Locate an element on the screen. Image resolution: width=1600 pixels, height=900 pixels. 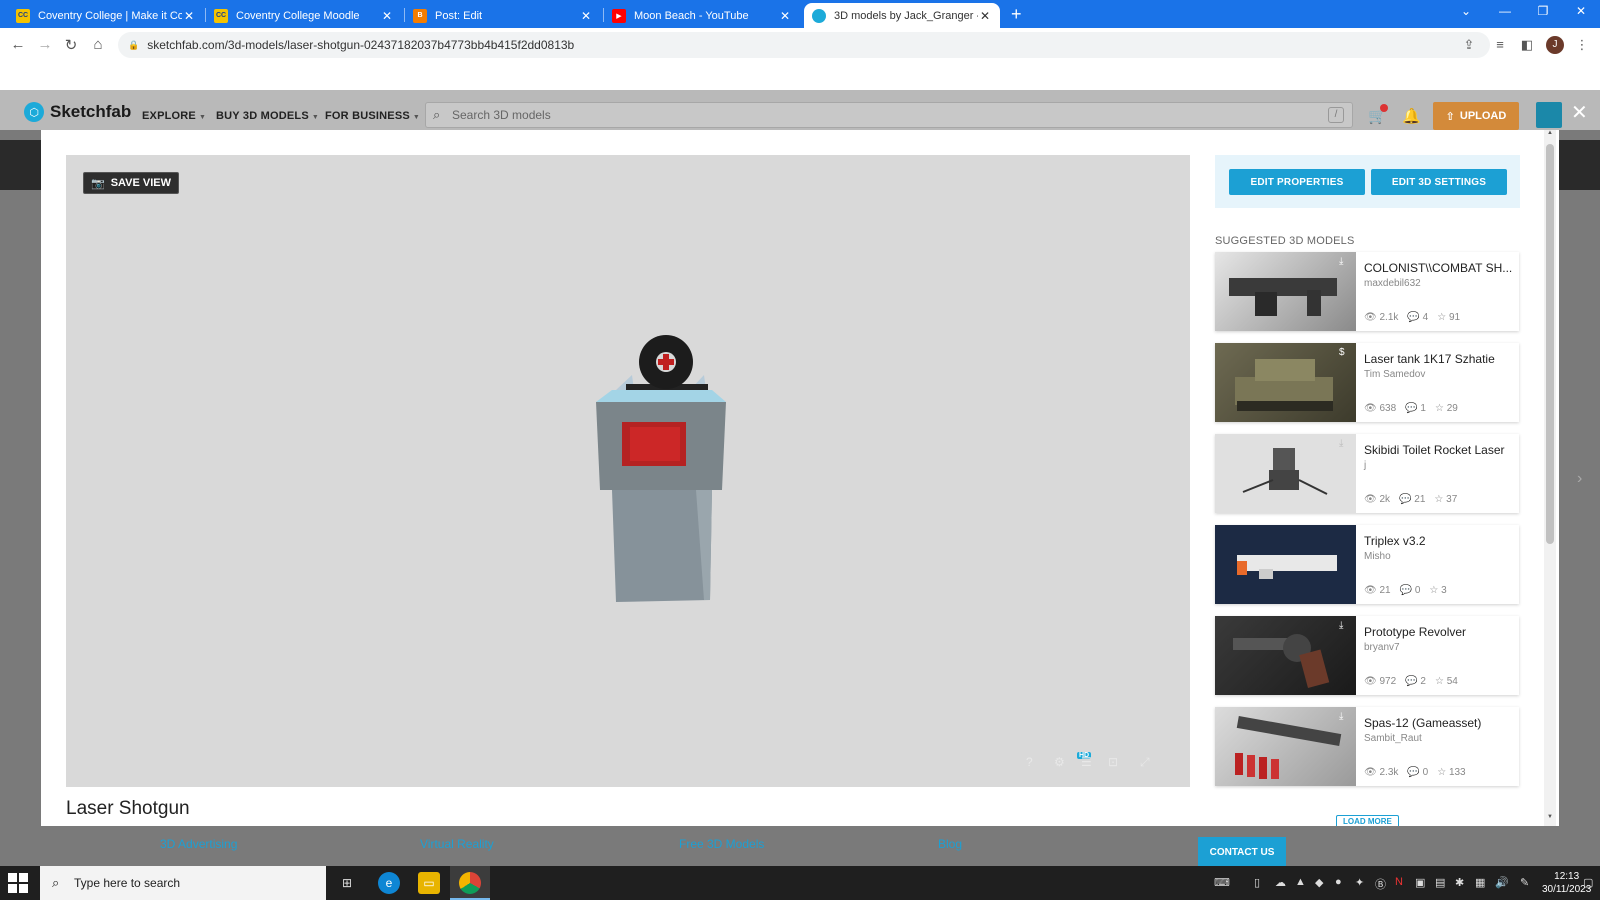
model-author: bryanv7 is located at coordinates (1382, 647).